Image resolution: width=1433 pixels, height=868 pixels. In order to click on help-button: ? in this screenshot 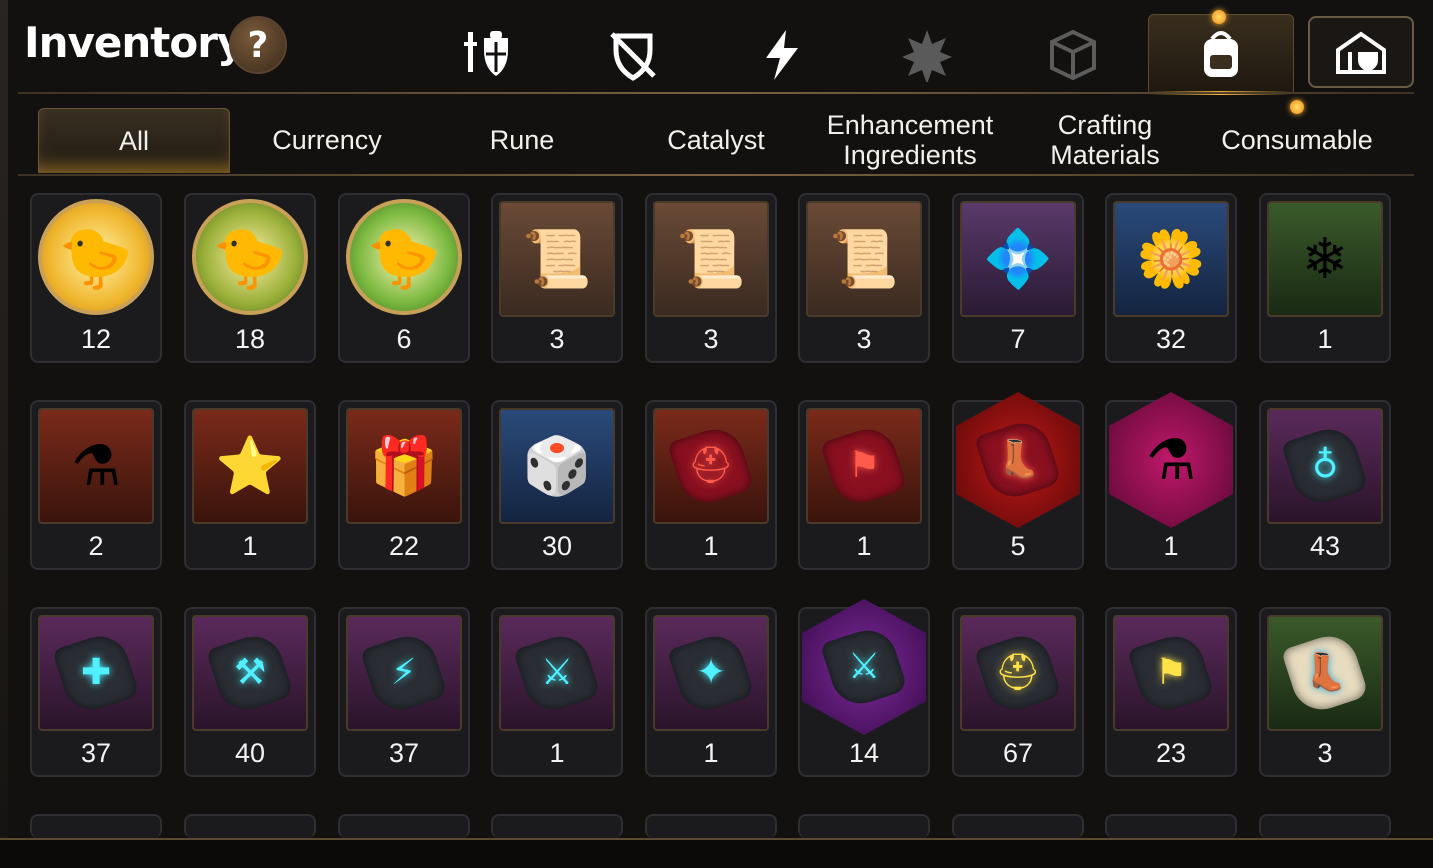, I will do `click(258, 45)`.